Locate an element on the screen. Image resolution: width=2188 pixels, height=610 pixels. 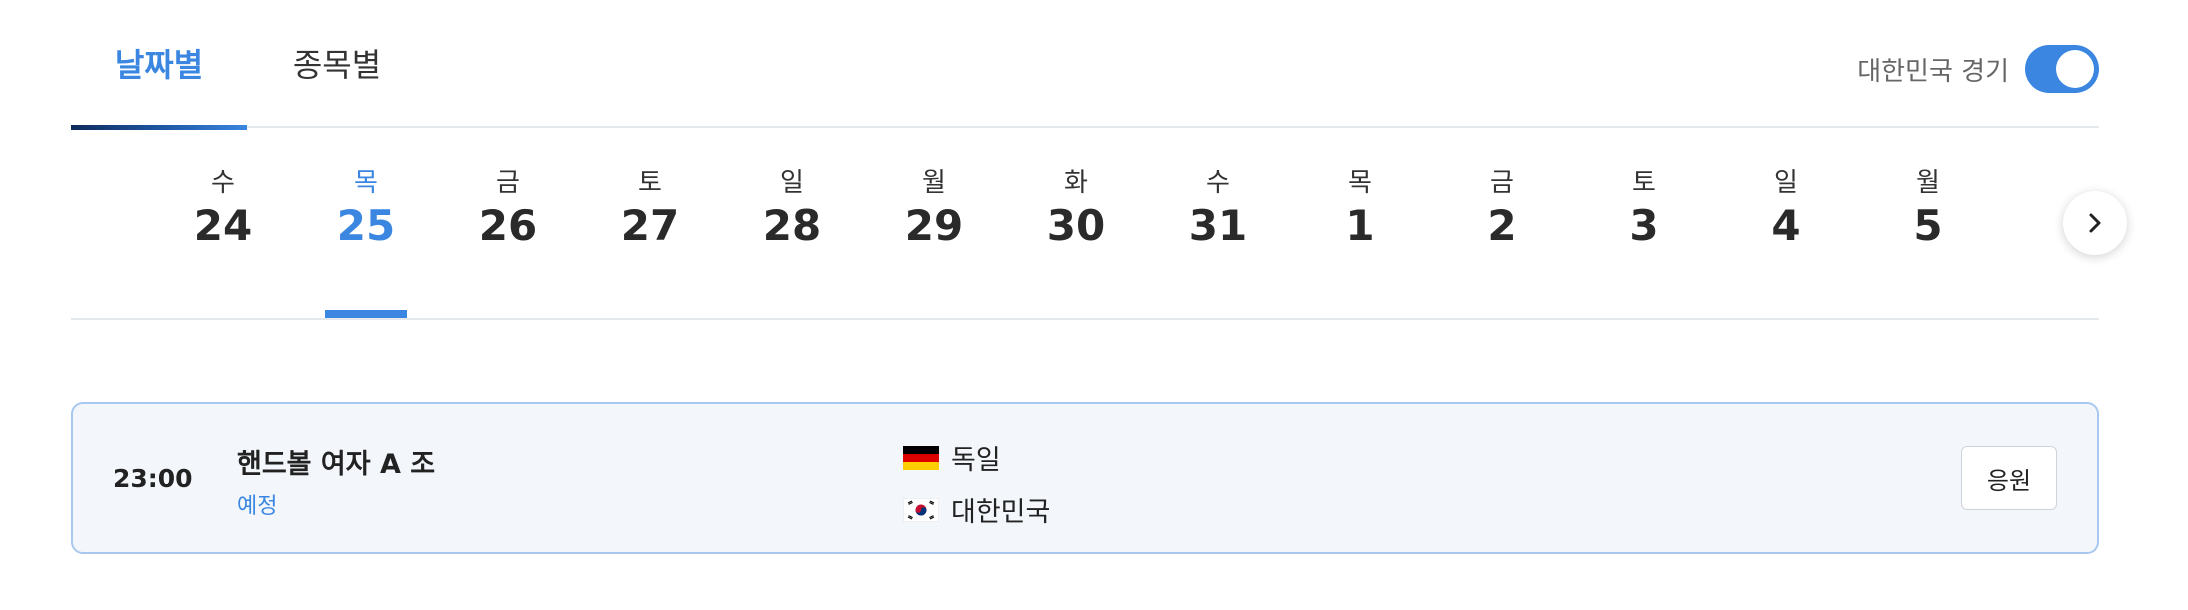
date-item-25: 목 25 is located at coordinates (366, 218).